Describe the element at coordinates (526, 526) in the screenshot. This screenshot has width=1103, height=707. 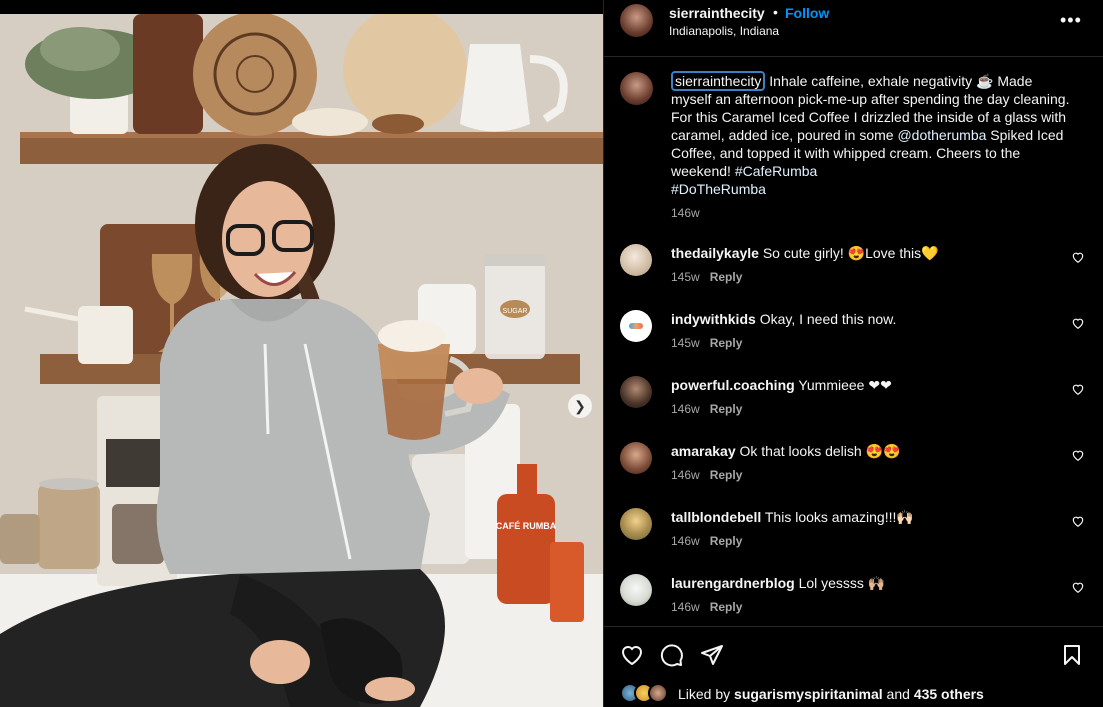
I see `bottle-label: CAFÉ RUMBA` at that location.